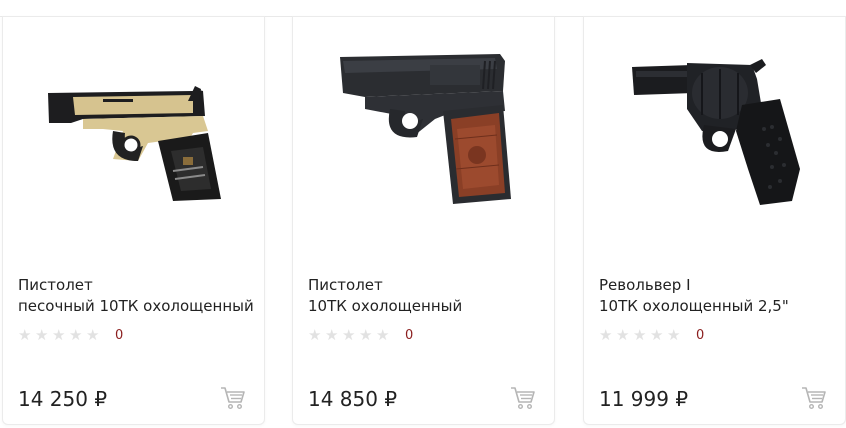  Describe the element at coordinates (694, 306) in the screenshot. I see `product-title-line2: 10ТК охолощенный 2,5"` at that location.